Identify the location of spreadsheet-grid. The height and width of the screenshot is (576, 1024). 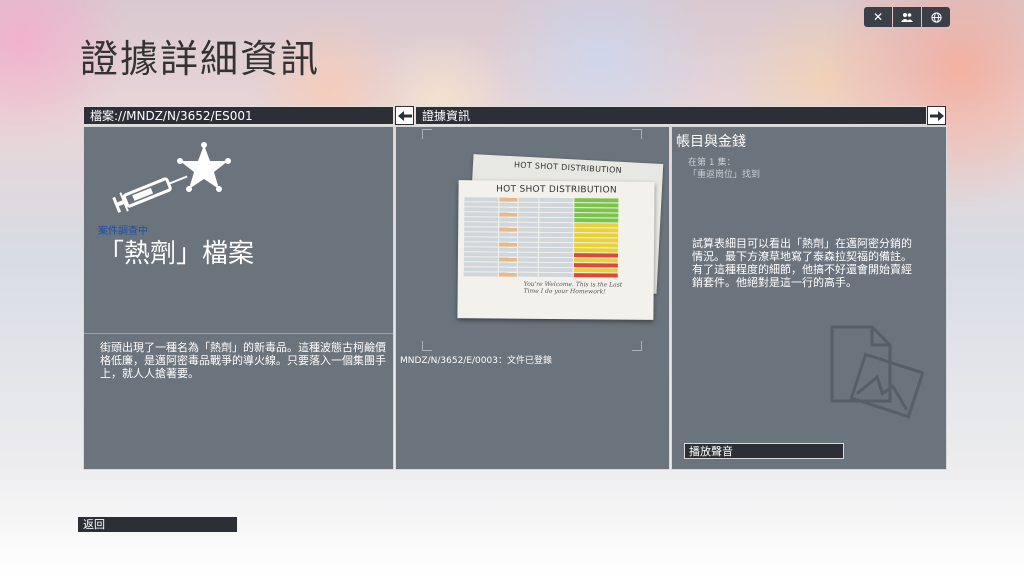
(556, 237).